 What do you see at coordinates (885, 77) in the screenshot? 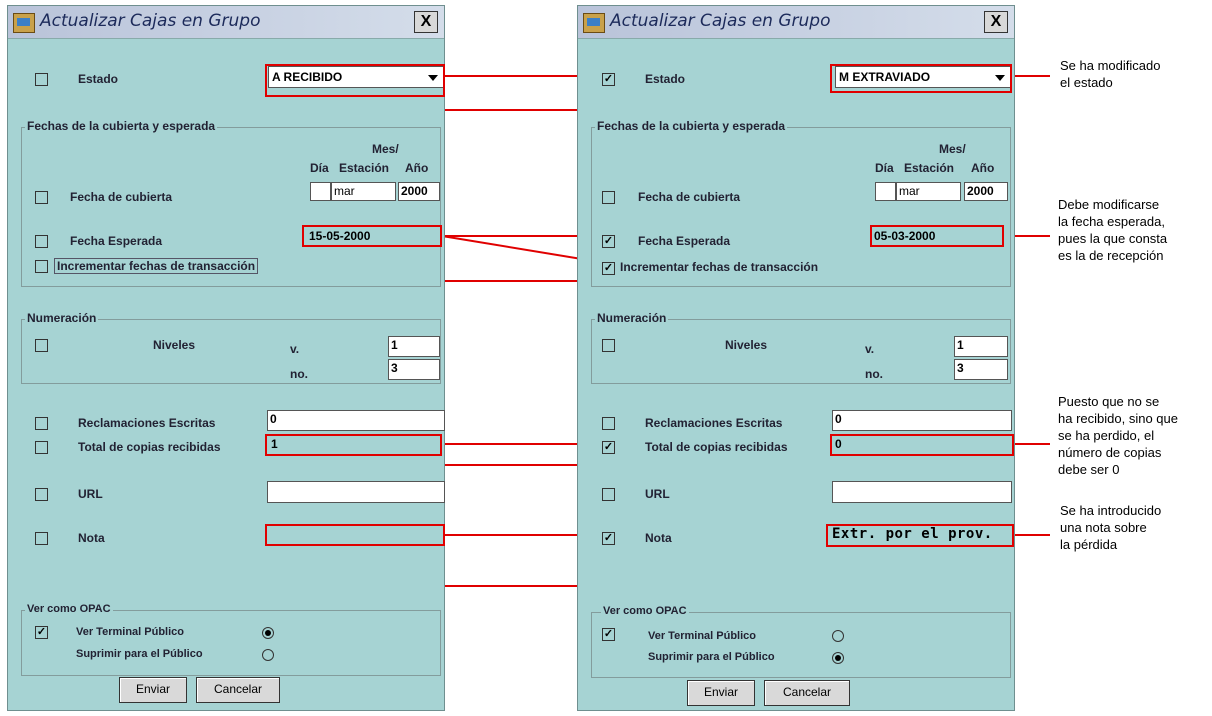
I see `estado-value: M EXTRAVIADO` at bounding box center [885, 77].